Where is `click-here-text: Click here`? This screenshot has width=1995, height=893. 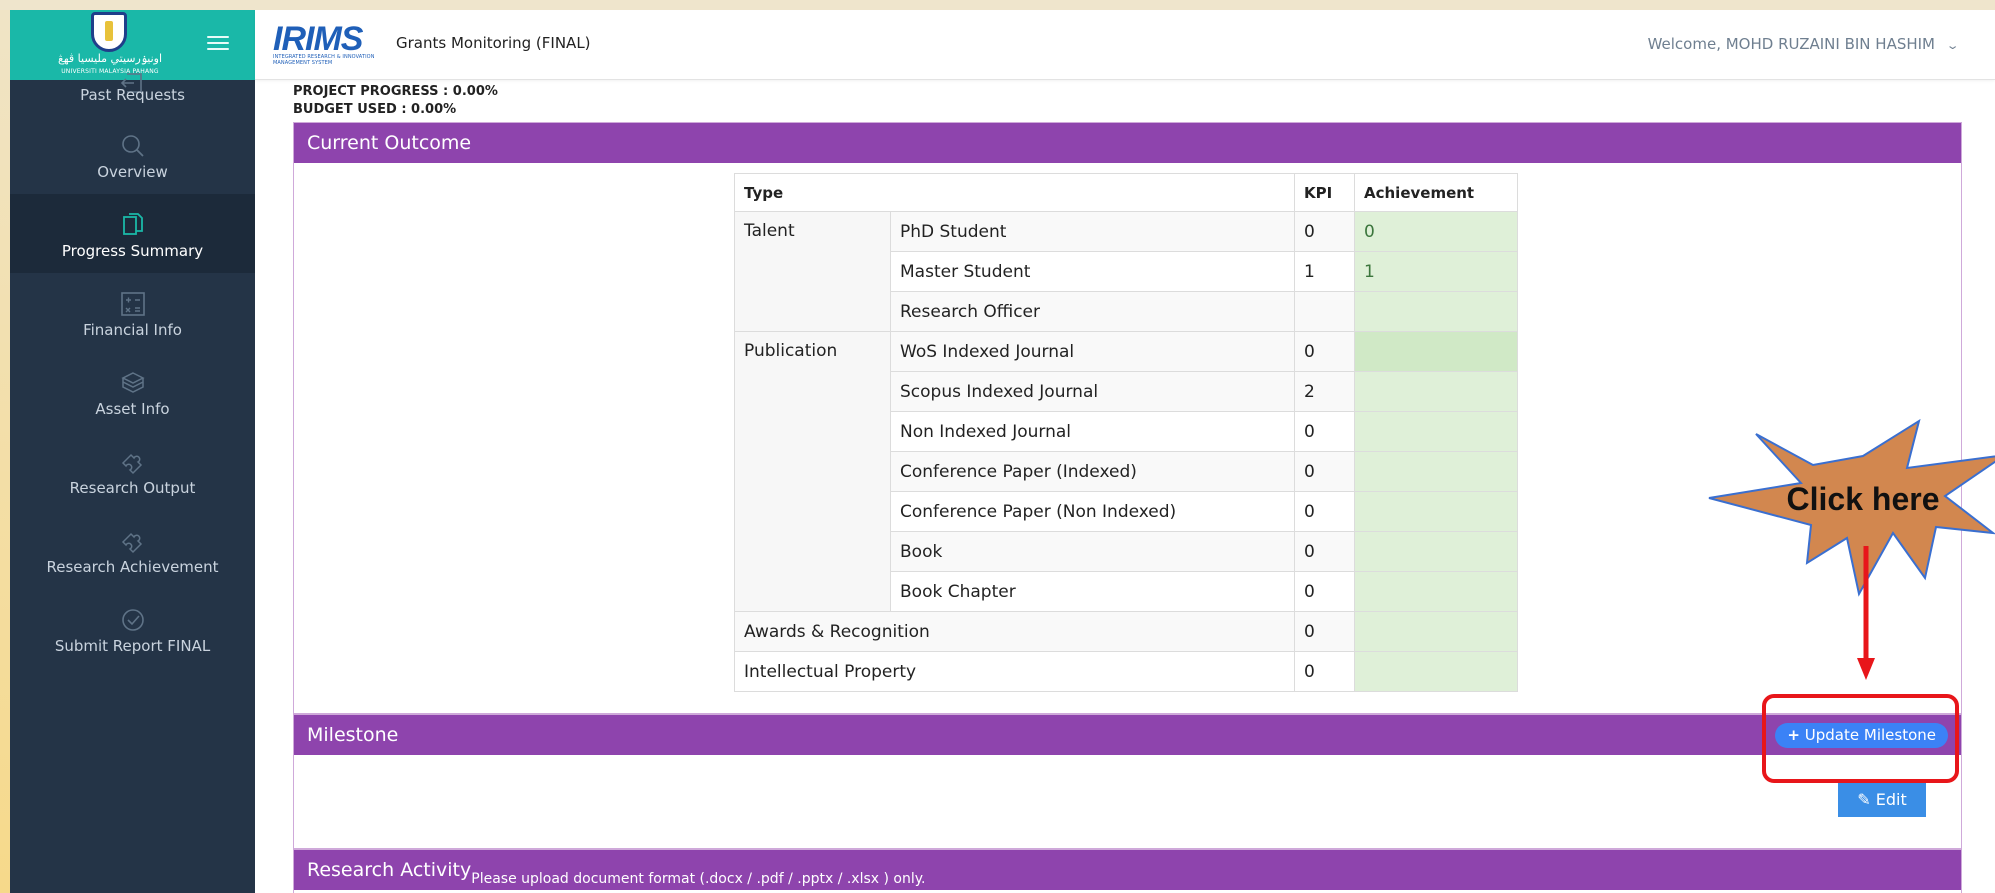 click-here-text: Click here is located at coordinates (1863, 499).